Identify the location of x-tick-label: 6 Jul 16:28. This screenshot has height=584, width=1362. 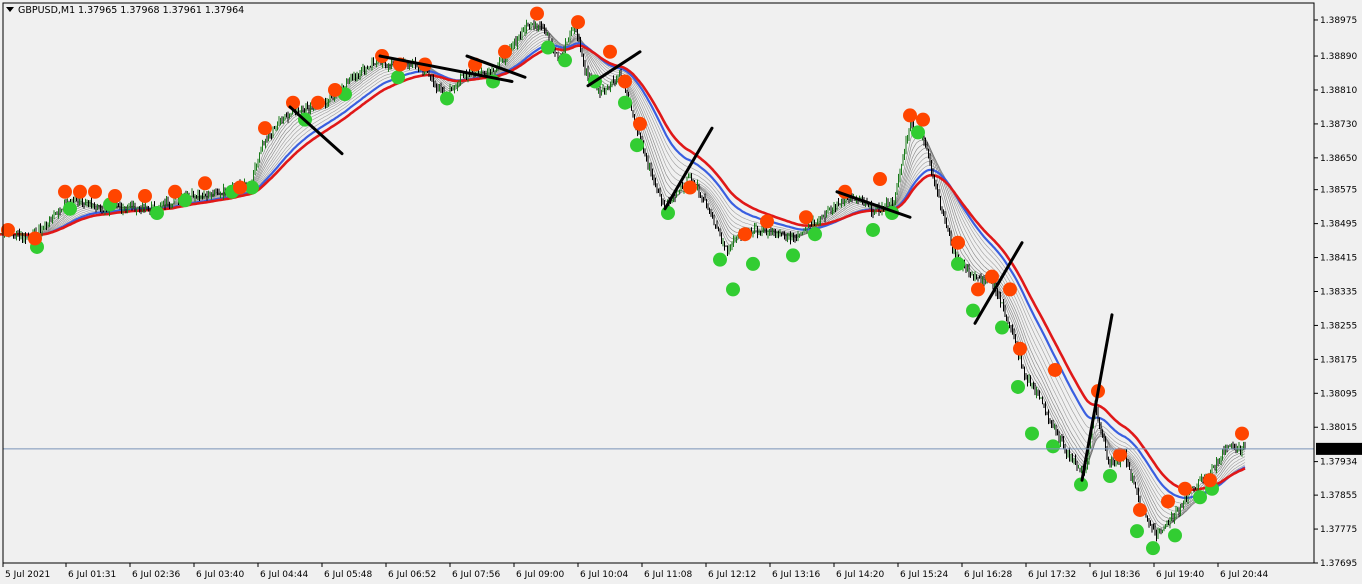
(988, 575).